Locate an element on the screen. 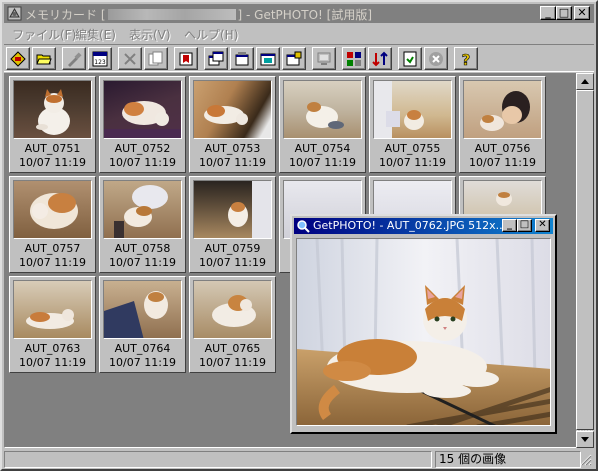 The width and height of the screenshot is (598, 471). thumbnail-name: AUT_0759 is located at coordinates (232, 248).